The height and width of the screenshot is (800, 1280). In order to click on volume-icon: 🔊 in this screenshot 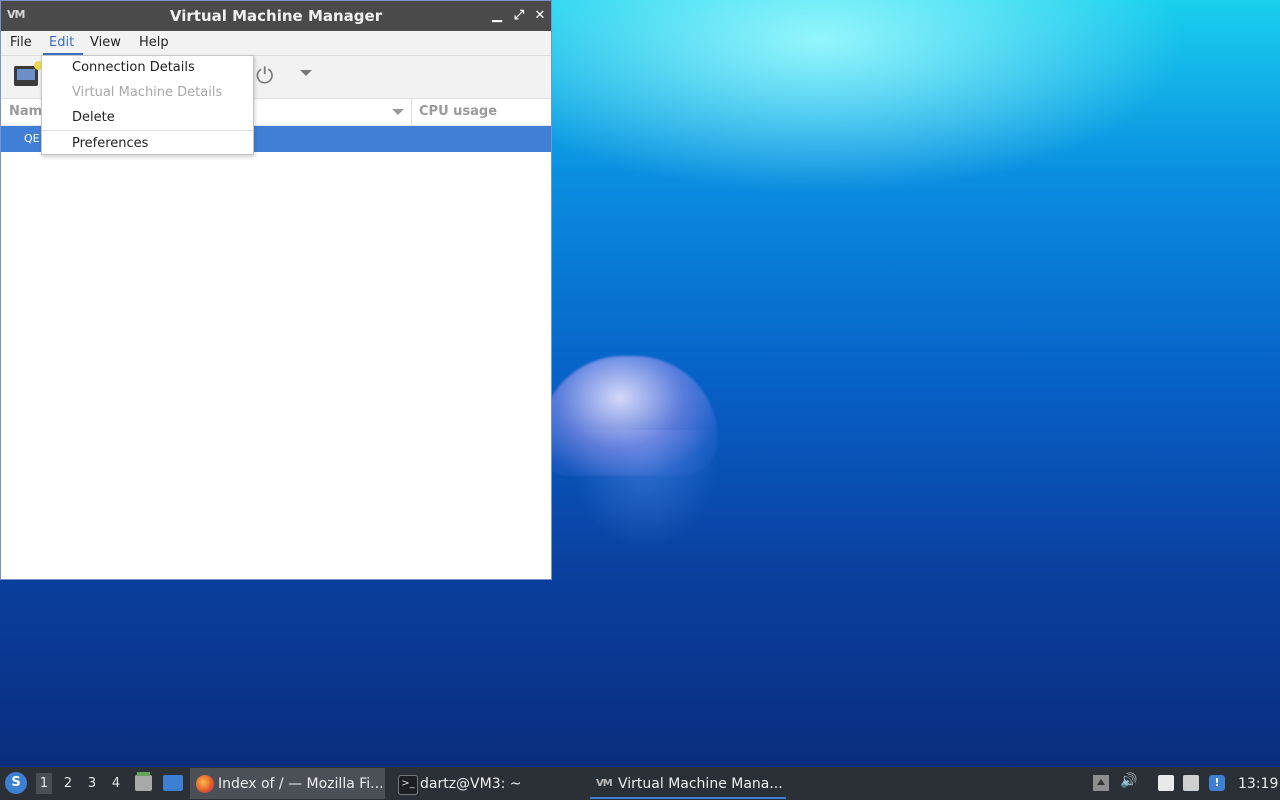, I will do `click(1128, 781)`.